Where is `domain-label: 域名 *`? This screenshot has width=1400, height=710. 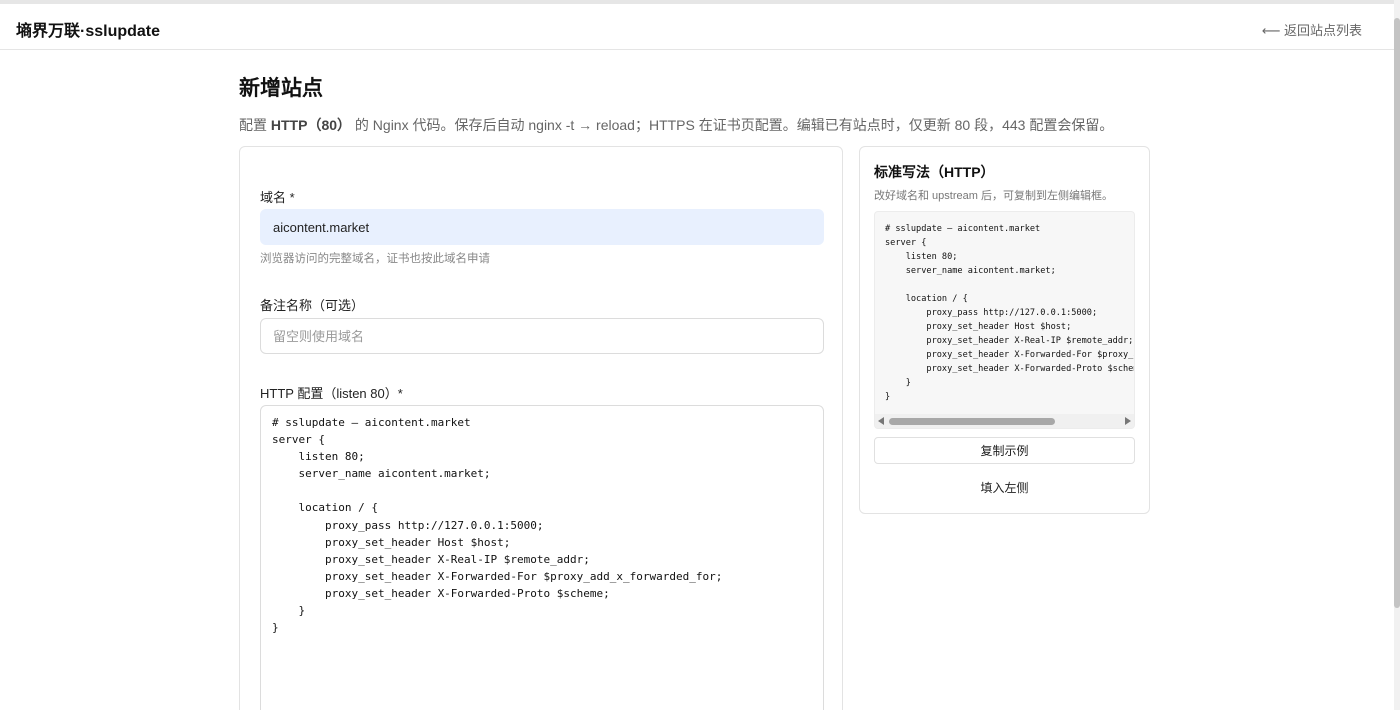 domain-label: 域名 * is located at coordinates (277, 197).